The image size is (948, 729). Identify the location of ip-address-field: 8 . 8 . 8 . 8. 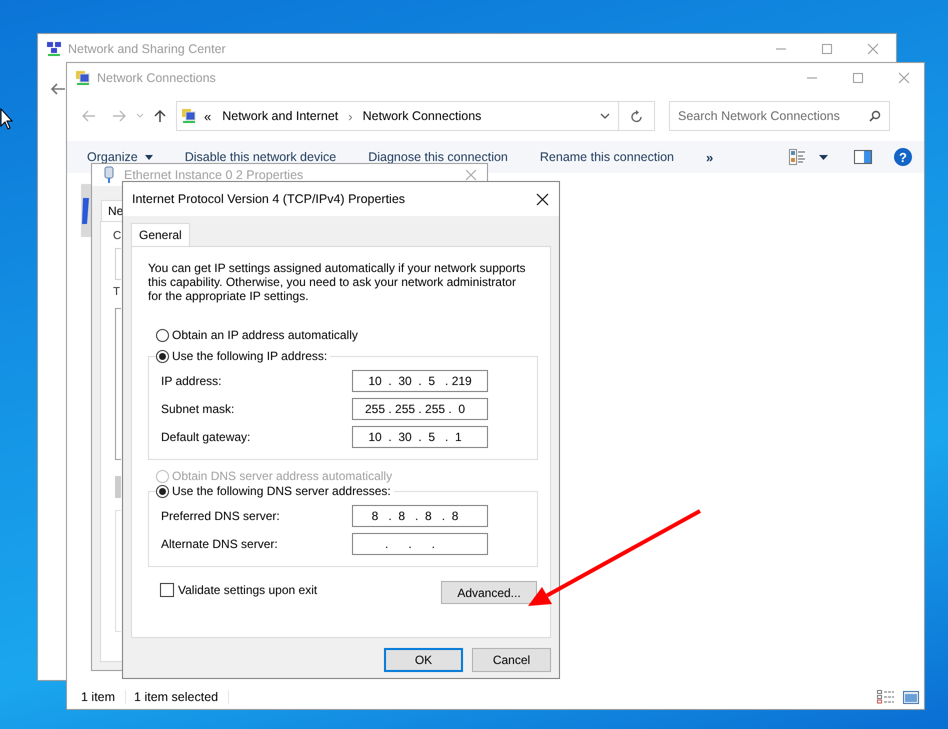
(420, 516).